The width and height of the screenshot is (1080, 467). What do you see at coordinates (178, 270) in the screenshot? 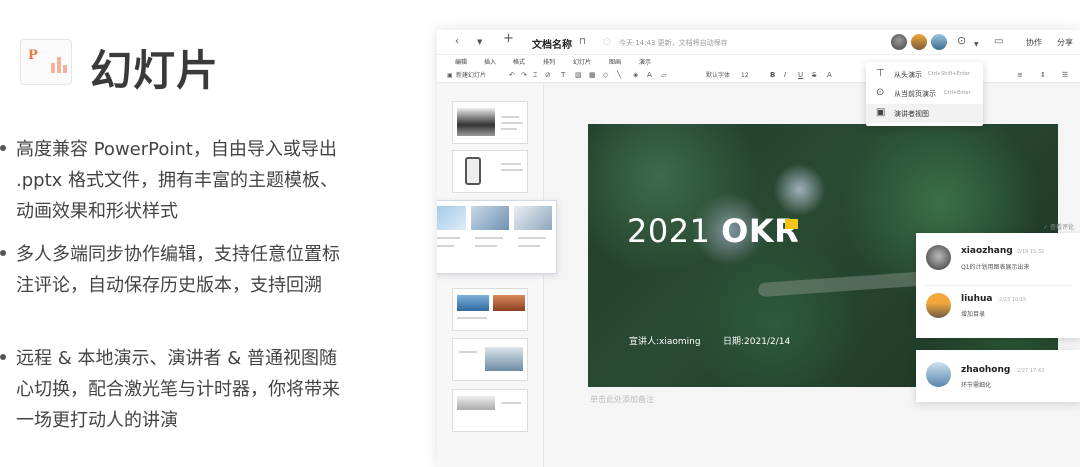
I see `feature-text: 多人多端同步协作编辑，支持任意位置标注评论，自动保存历史版本，支持回溯` at bounding box center [178, 270].